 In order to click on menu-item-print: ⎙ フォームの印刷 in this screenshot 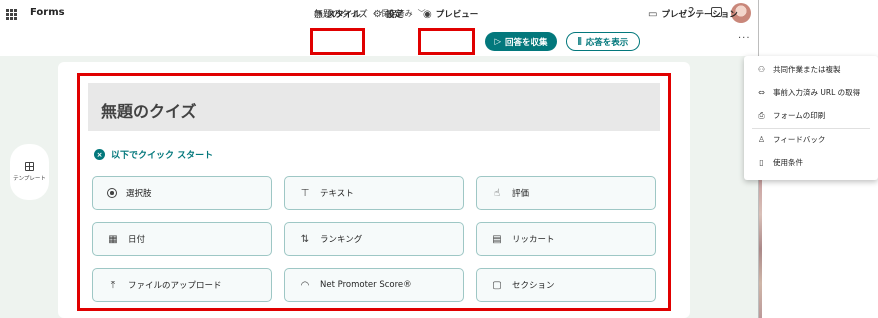, I will do `click(791, 115)`.